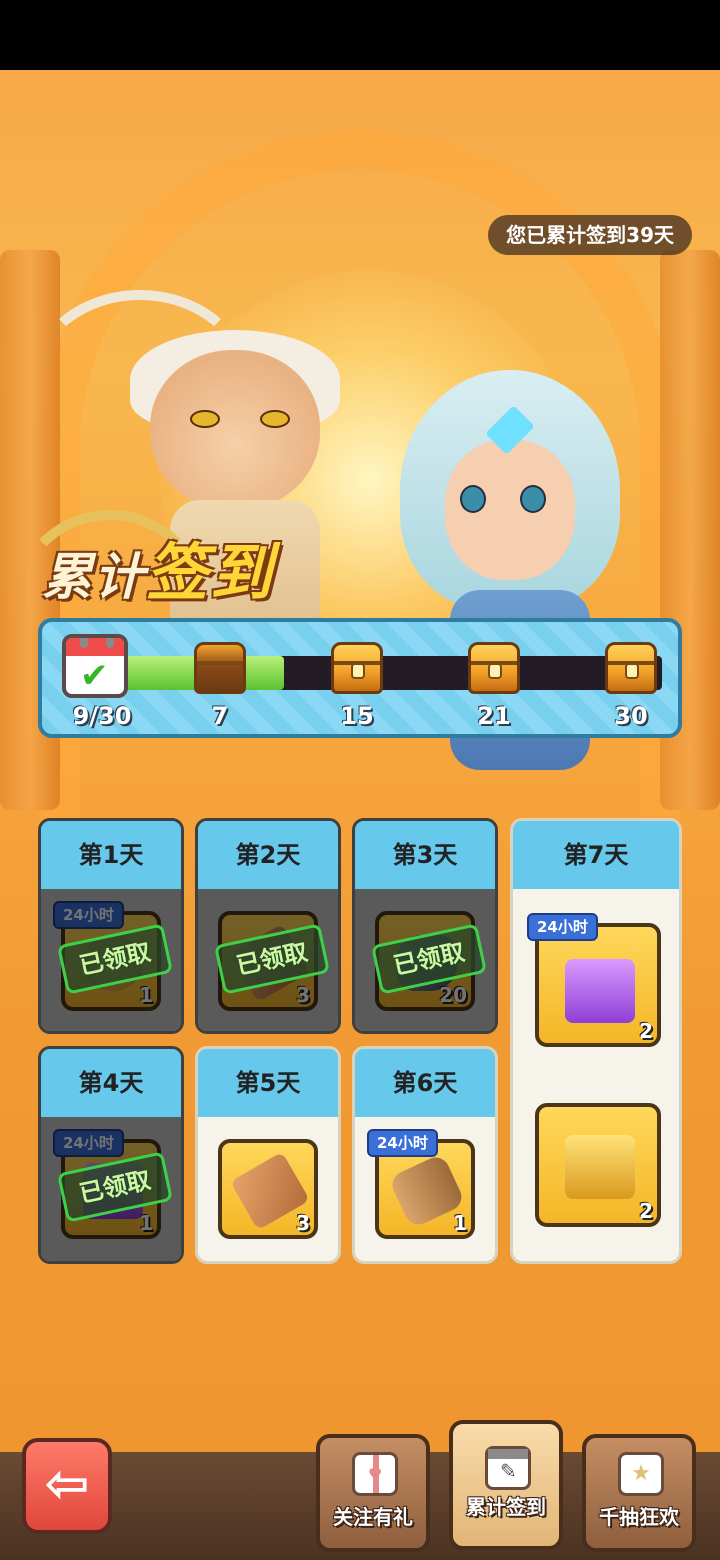 The width and height of the screenshot is (720, 1560). What do you see at coordinates (590, 235) in the screenshot?
I see `total-signin-badge: 您已累计签到39天` at bounding box center [590, 235].